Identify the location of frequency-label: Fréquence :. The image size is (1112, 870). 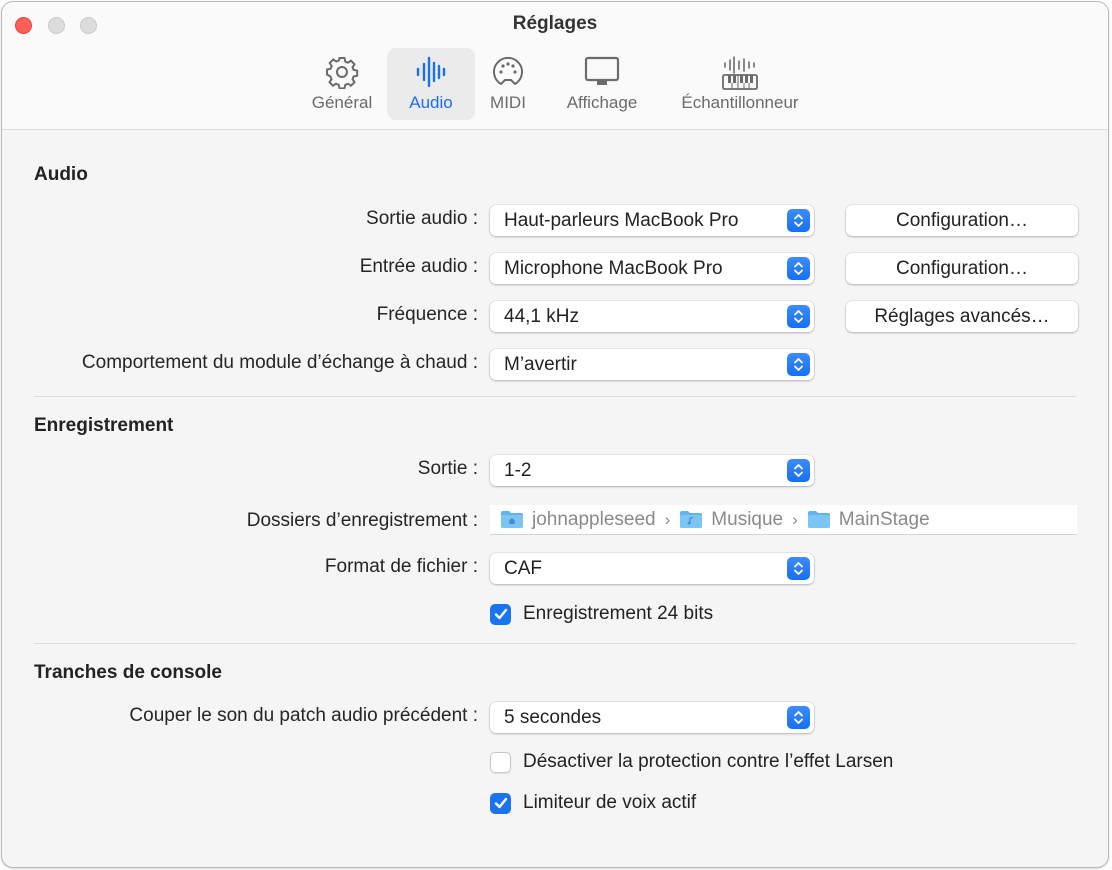
(427, 314).